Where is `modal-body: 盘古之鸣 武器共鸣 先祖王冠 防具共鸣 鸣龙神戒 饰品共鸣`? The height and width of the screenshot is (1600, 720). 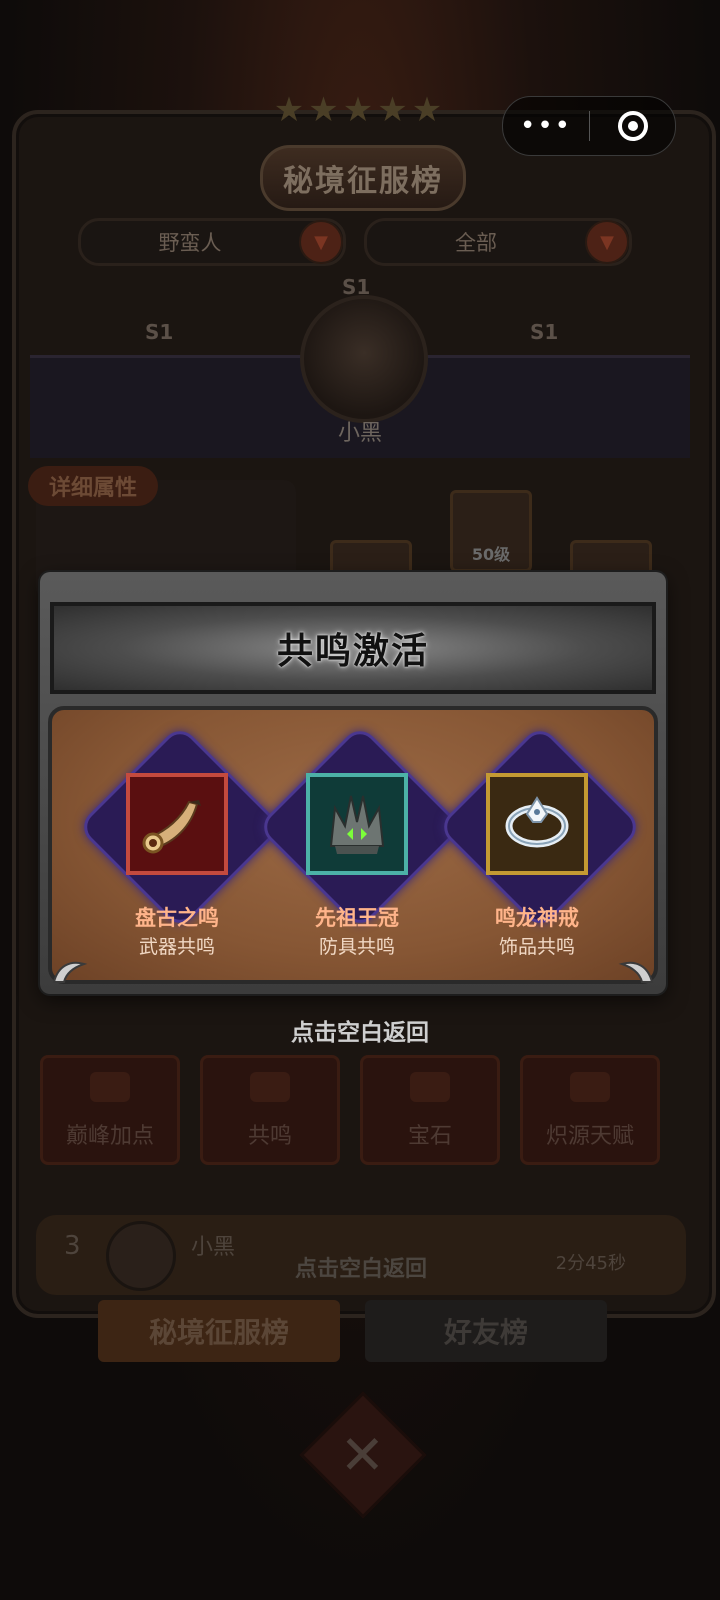
modal-body: 盘古之鸣 武器共鸣 先祖王冠 防具共鸣 鸣龙神戒 饰品共鸣 is located at coordinates (353, 845).